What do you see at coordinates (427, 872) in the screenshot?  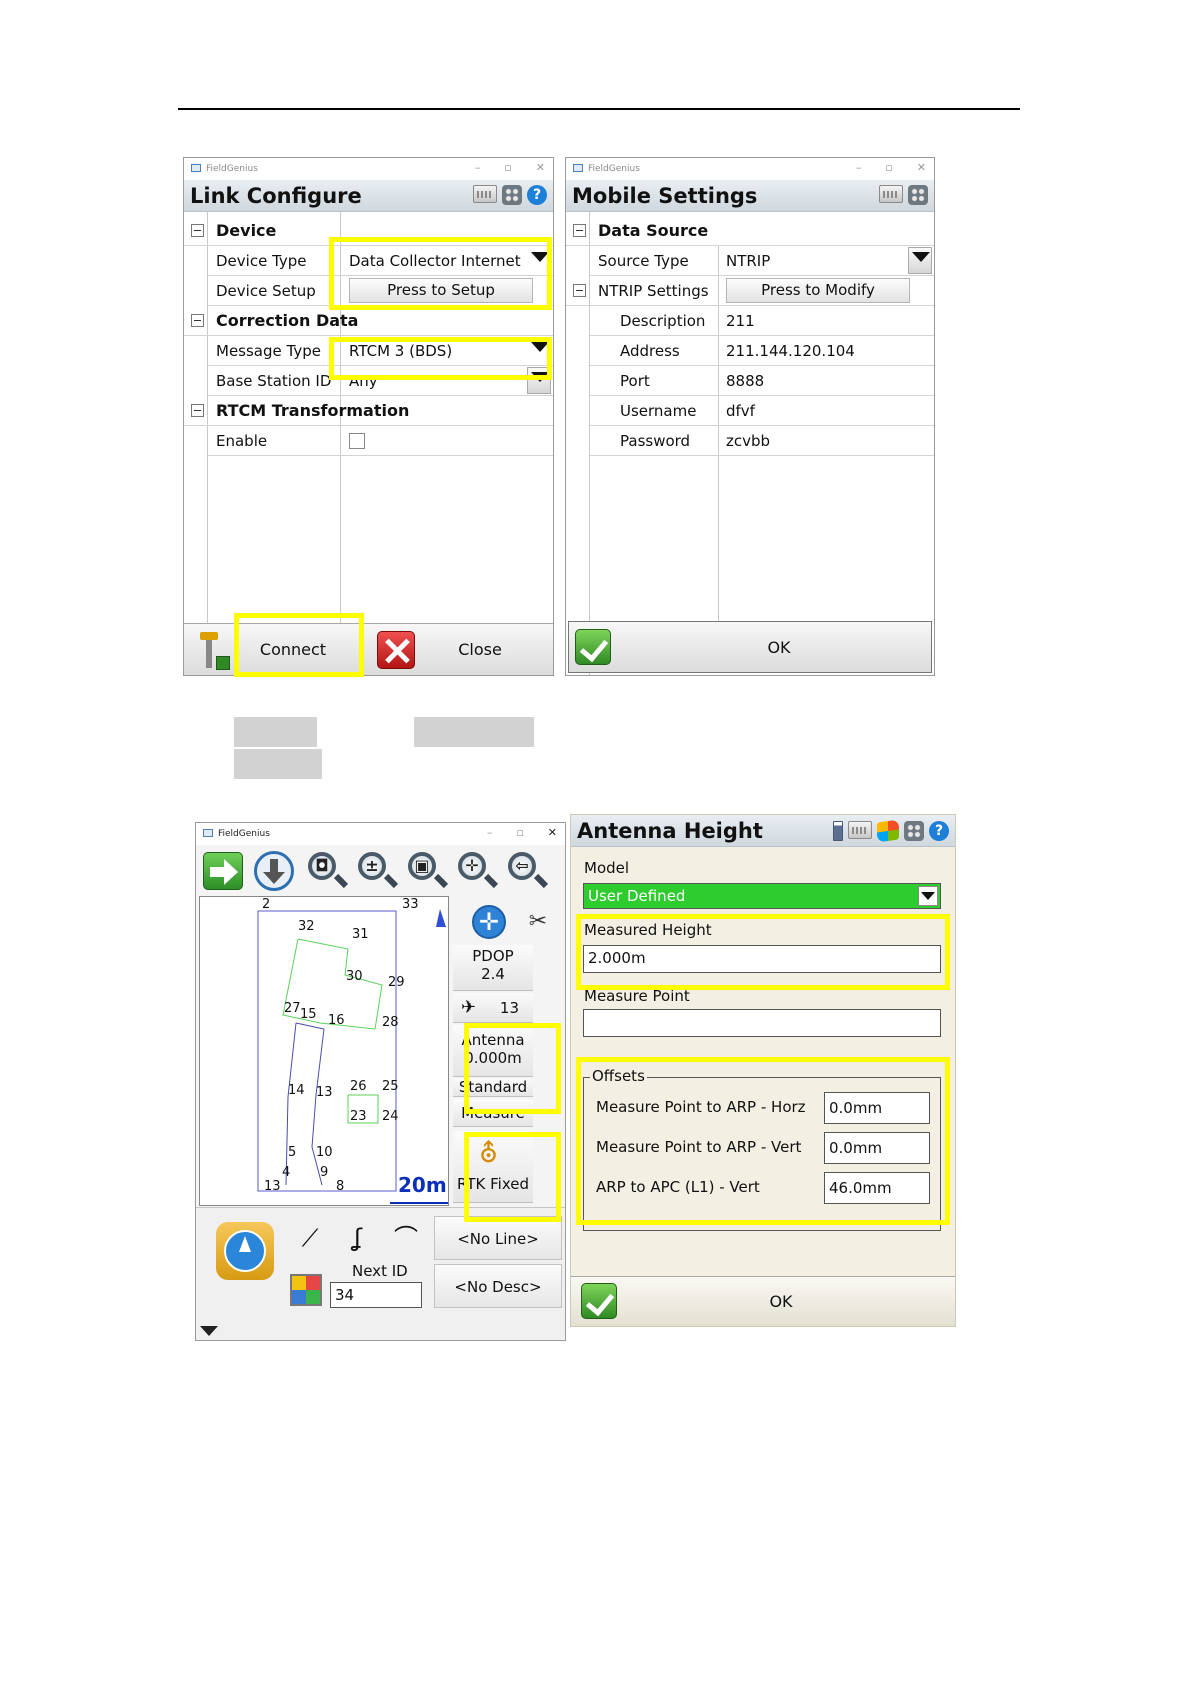 I see `zoom-window-icon: ▣` at bounding box center [427, 872].